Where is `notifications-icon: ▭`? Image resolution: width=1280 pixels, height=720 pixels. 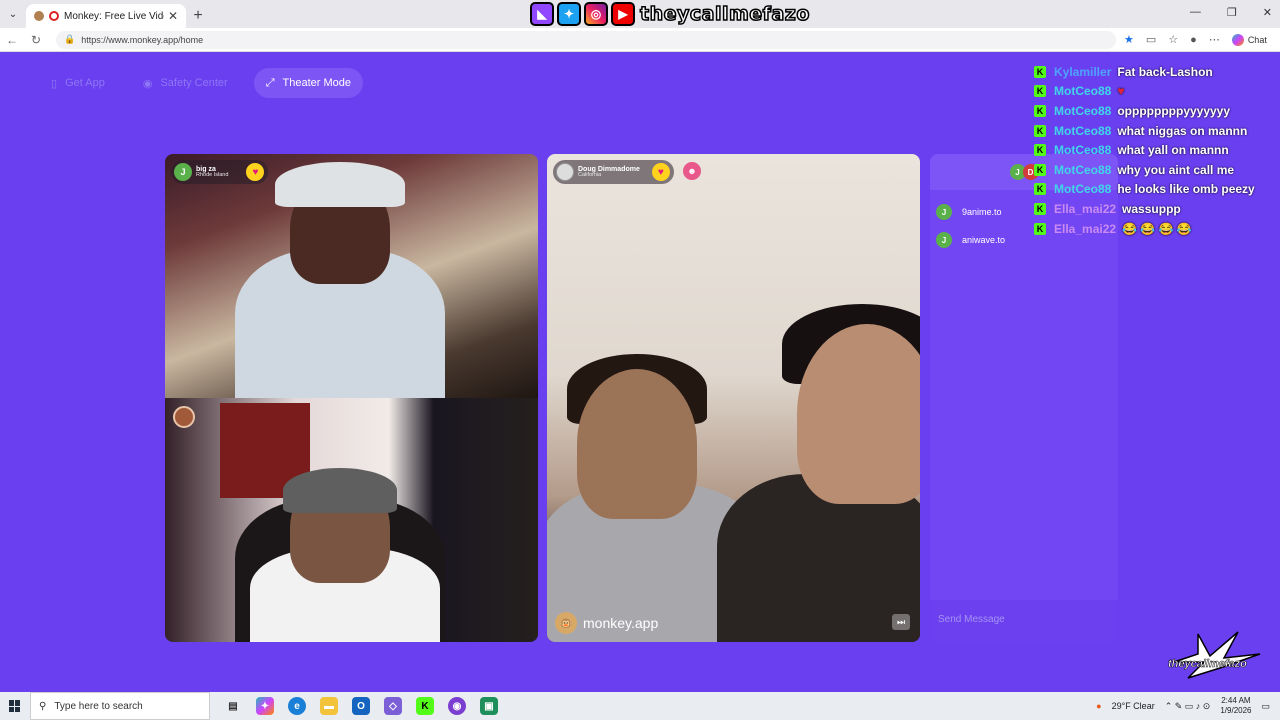
notifications-icon: ▭ is located at coordinates (1265, 706).